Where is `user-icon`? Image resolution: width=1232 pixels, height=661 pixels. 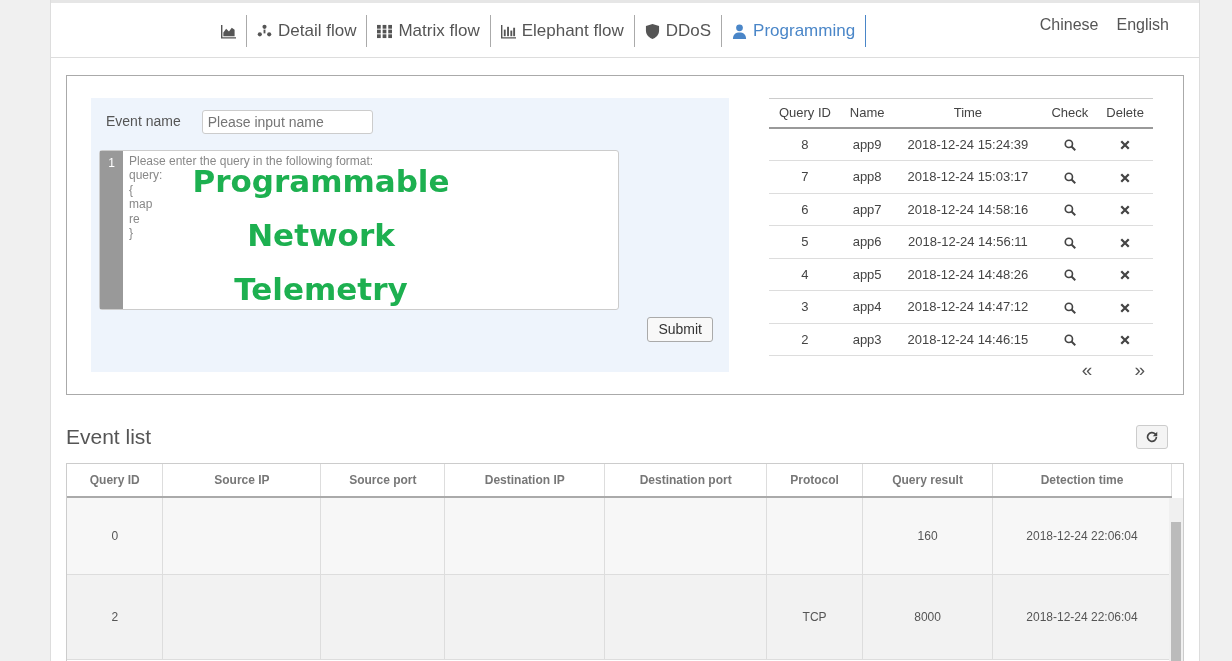
user-icon is located at coordinates (740, 31).